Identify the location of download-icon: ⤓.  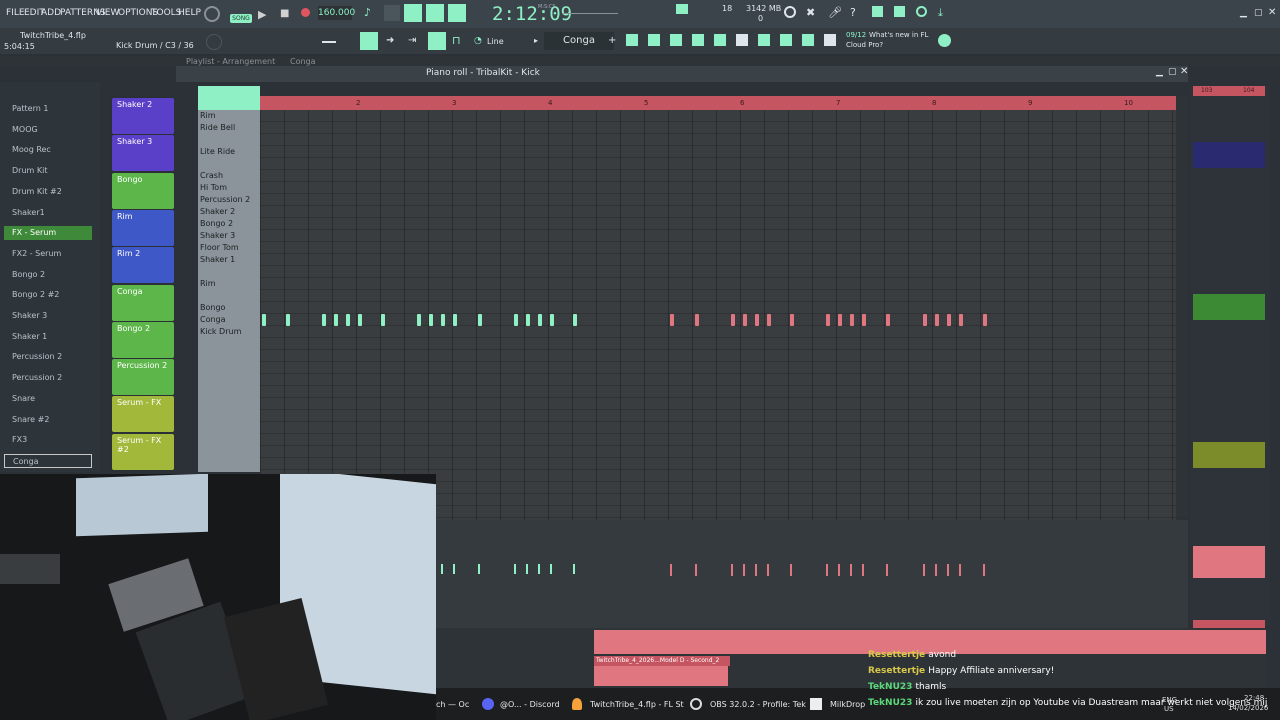
(940, 13).